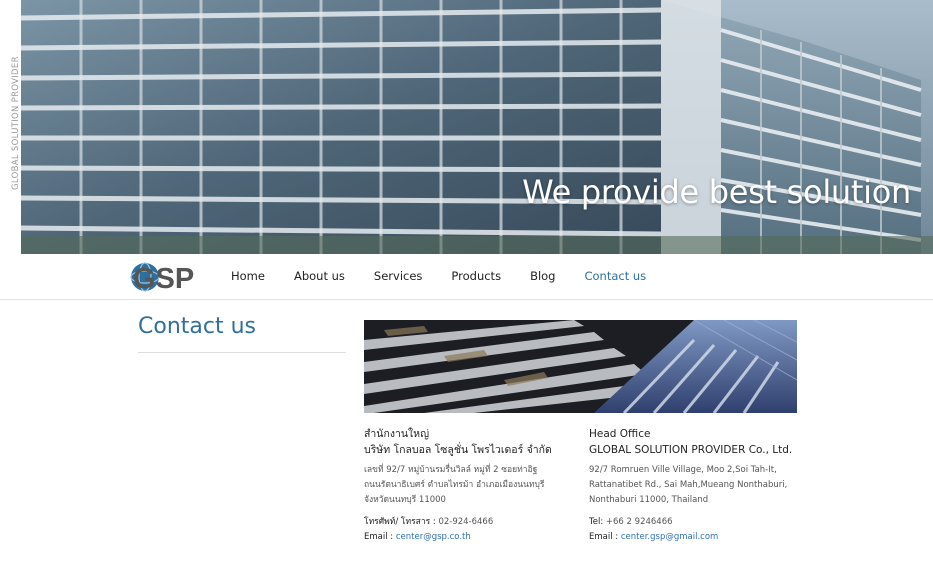  Describe the element at coordinates (699, 522) in the screenshot. I see `english-phone-row: Tel: +66 2 9246466` at that location.